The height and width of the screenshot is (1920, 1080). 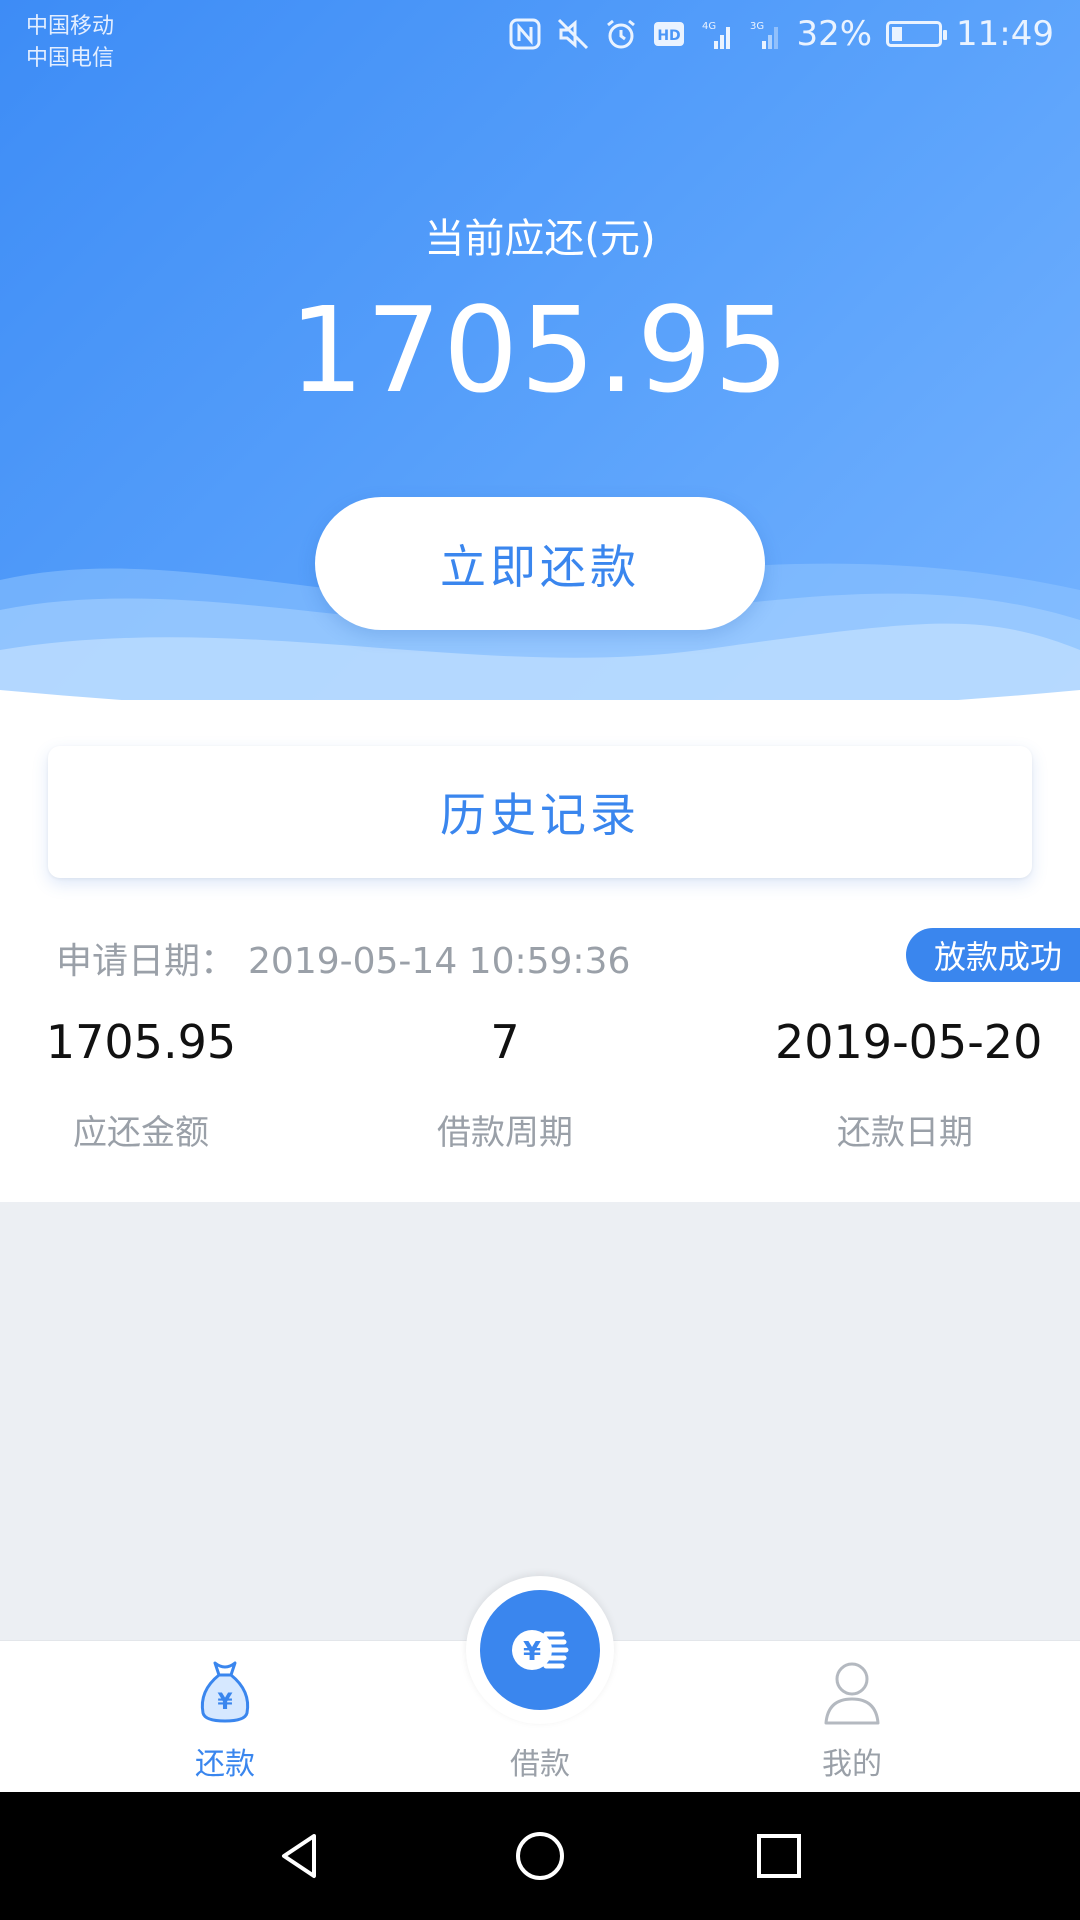 I want to click on history-label: 历史记录, so click(x=540, y=815).